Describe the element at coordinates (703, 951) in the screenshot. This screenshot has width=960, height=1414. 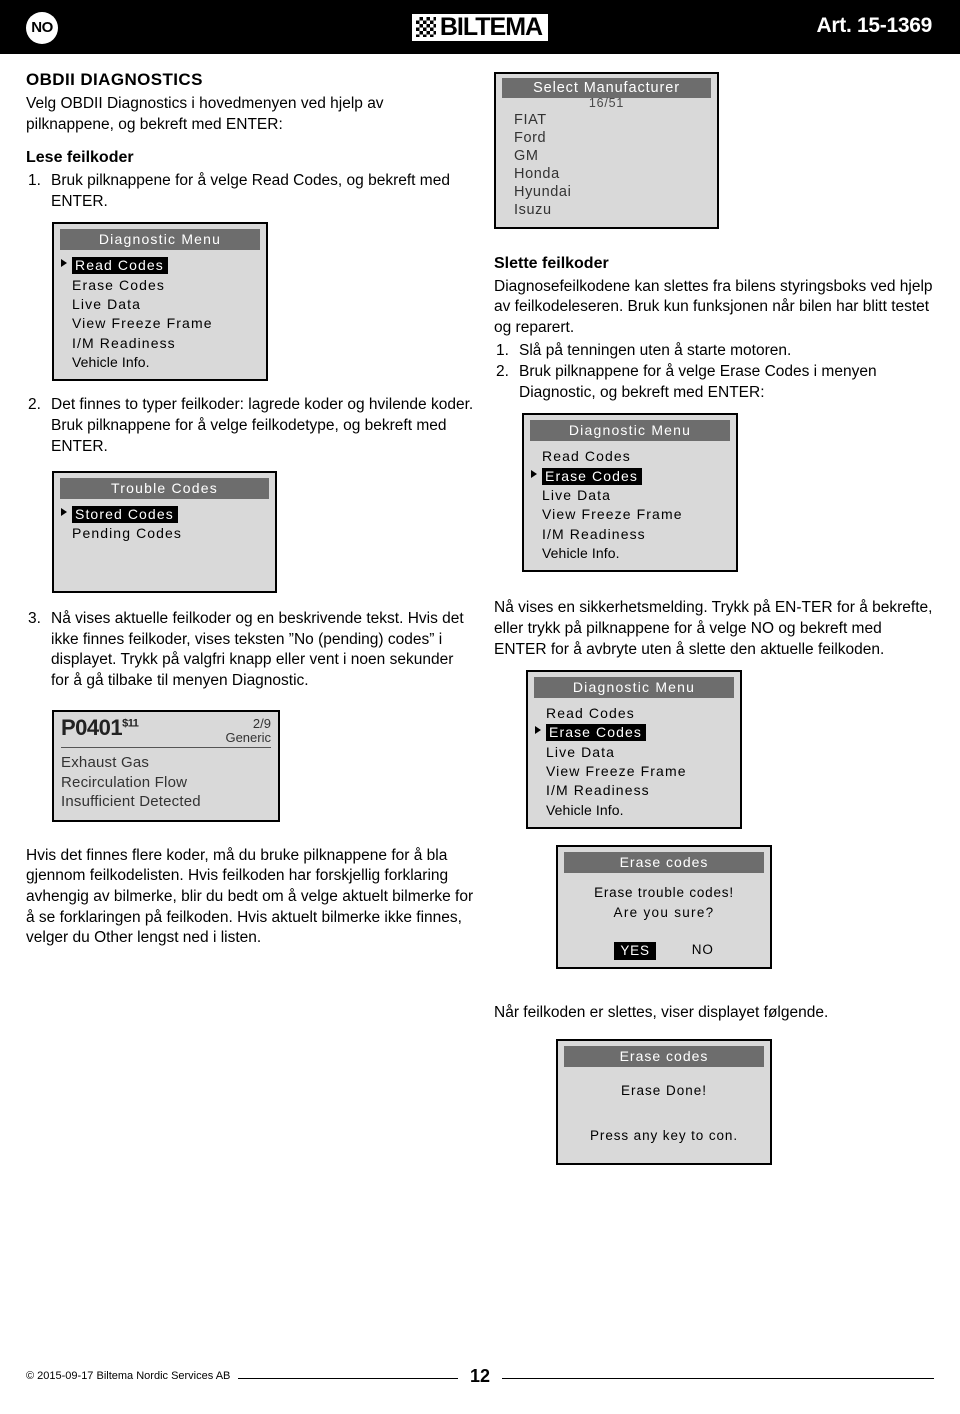
I see `no-button: NO` at that location.